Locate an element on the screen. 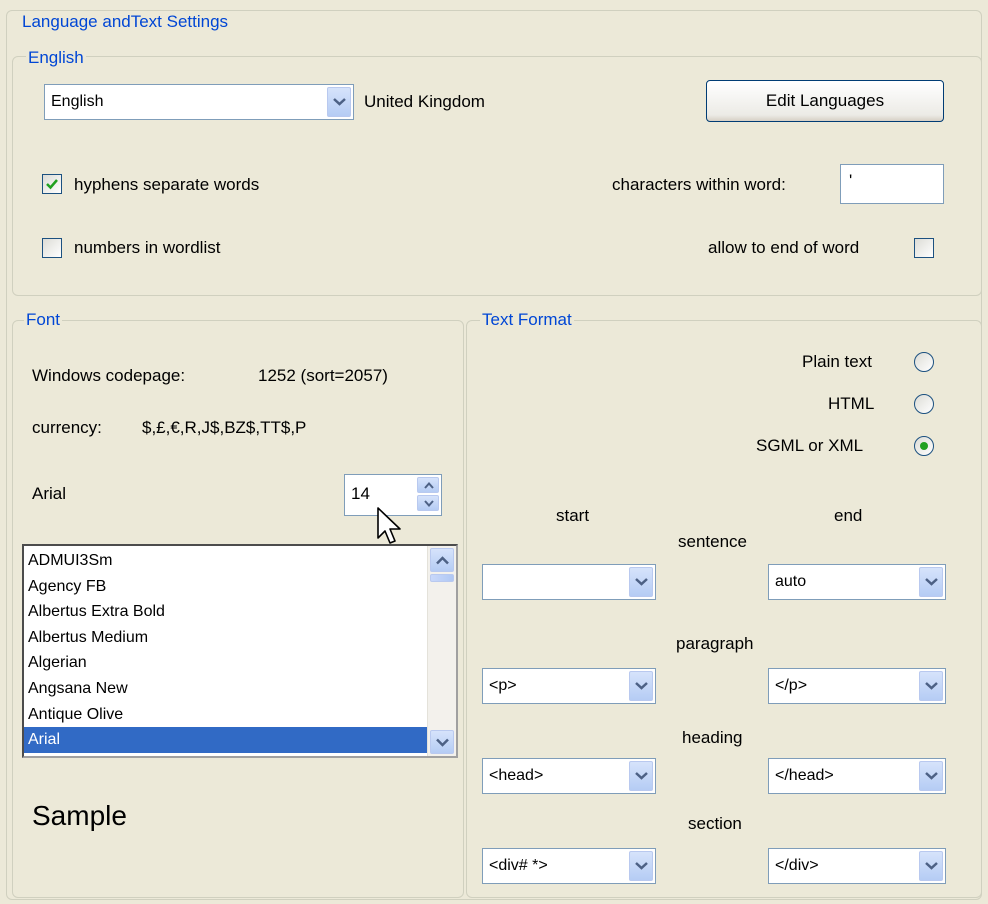  heading-end-select: </head> is located at coordinates (857, 776).